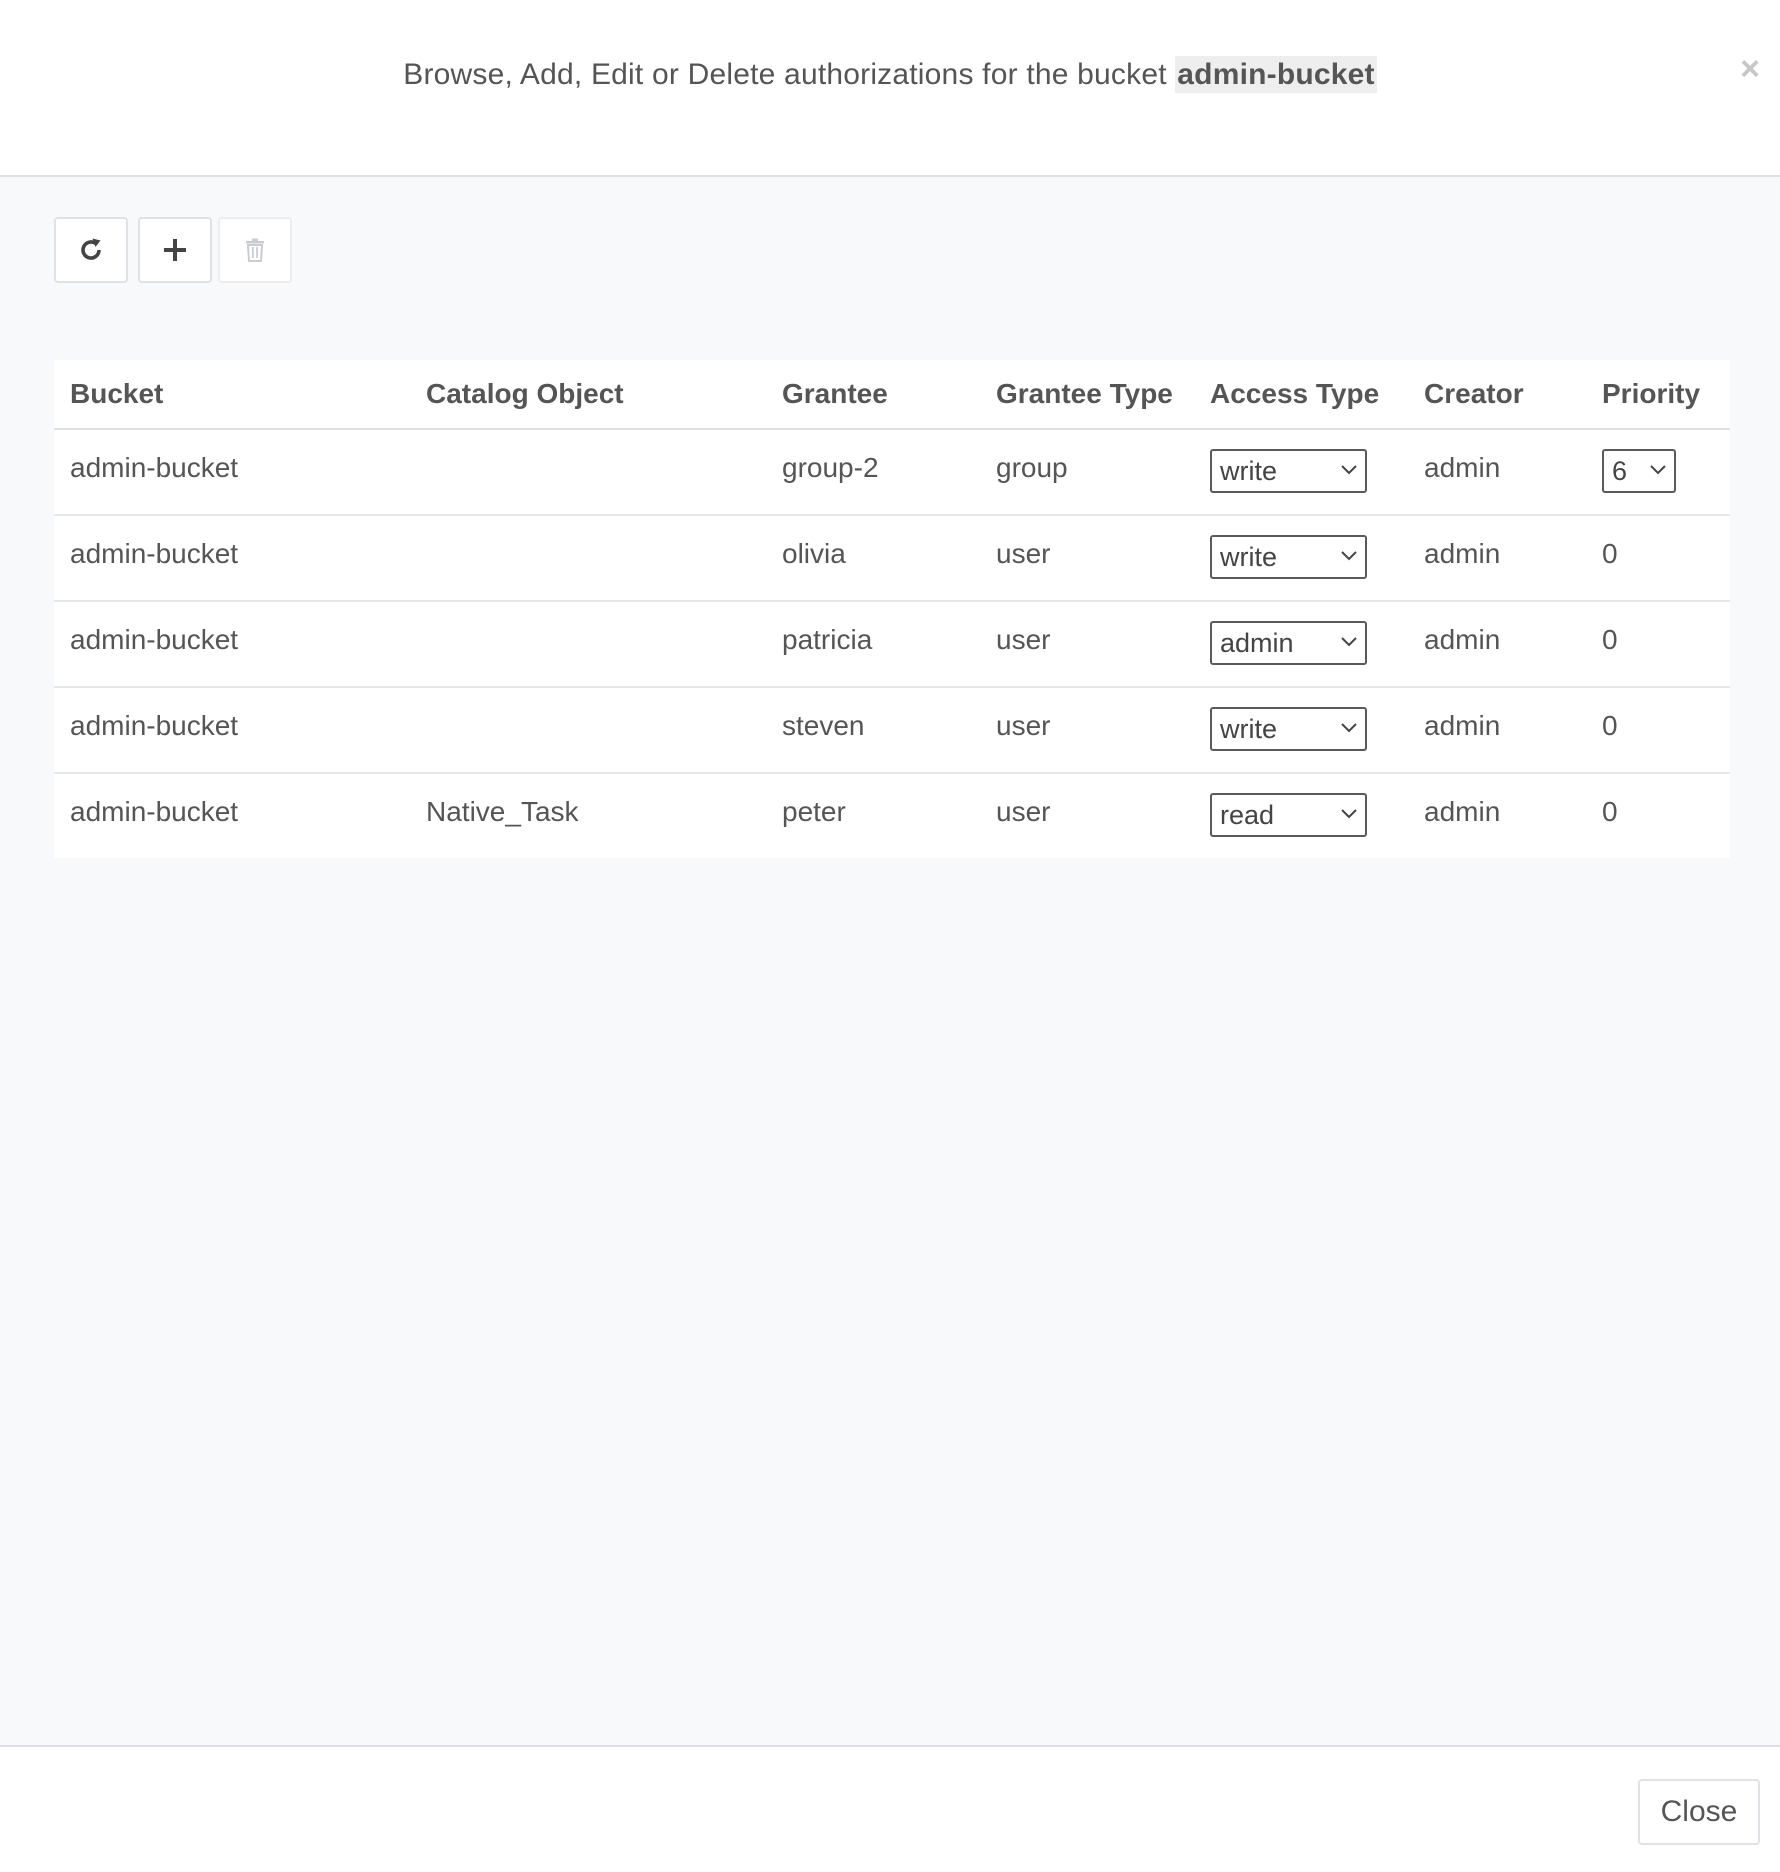  Describe the element at coordinates (1087, 395) in the screenshot. I see `column-header-grantee-type: Grantee Type` at that location.